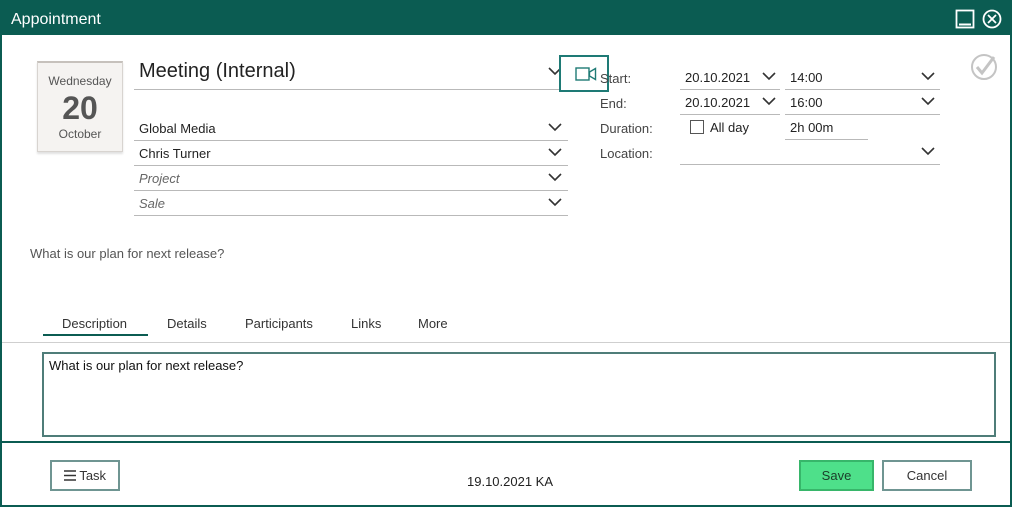  Describe the element at coordinates (729, 127) in the screenshot. I see `all-day-label: All day` at that location.